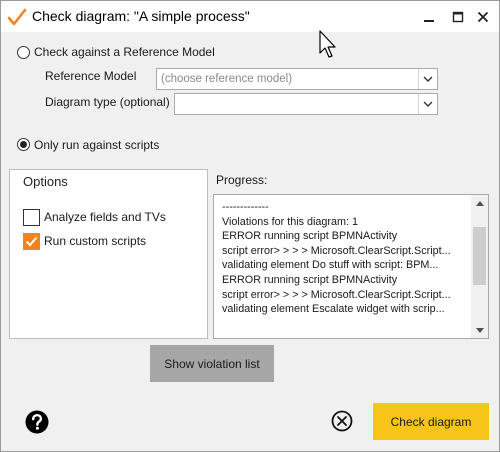 This screenshot has height=452, width=500. I want to click on diagram-type-label: Diagram type (optional), so click(107, 102).